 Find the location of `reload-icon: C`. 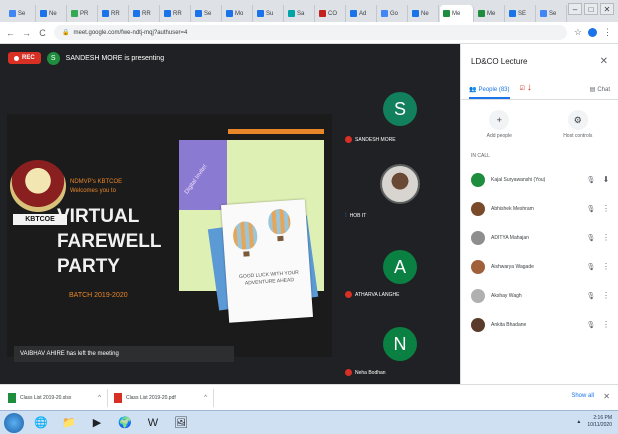

reload-icon: C is located at coordinates (42, 33).